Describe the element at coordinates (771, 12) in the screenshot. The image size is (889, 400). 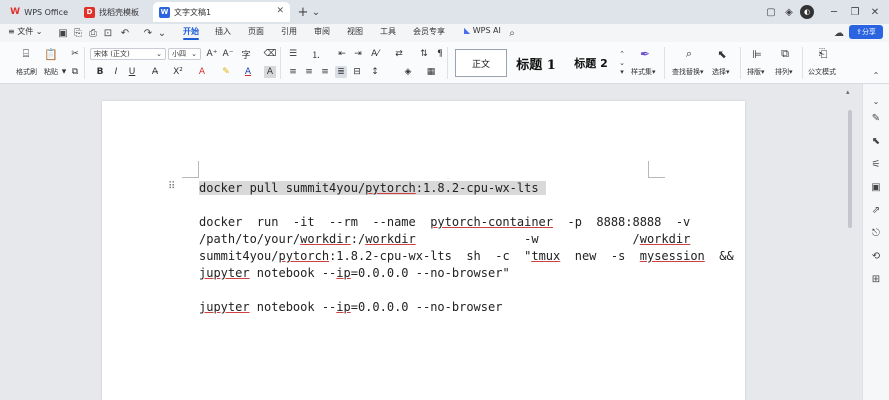
I see `window-restore-icon: ▢` at that location.